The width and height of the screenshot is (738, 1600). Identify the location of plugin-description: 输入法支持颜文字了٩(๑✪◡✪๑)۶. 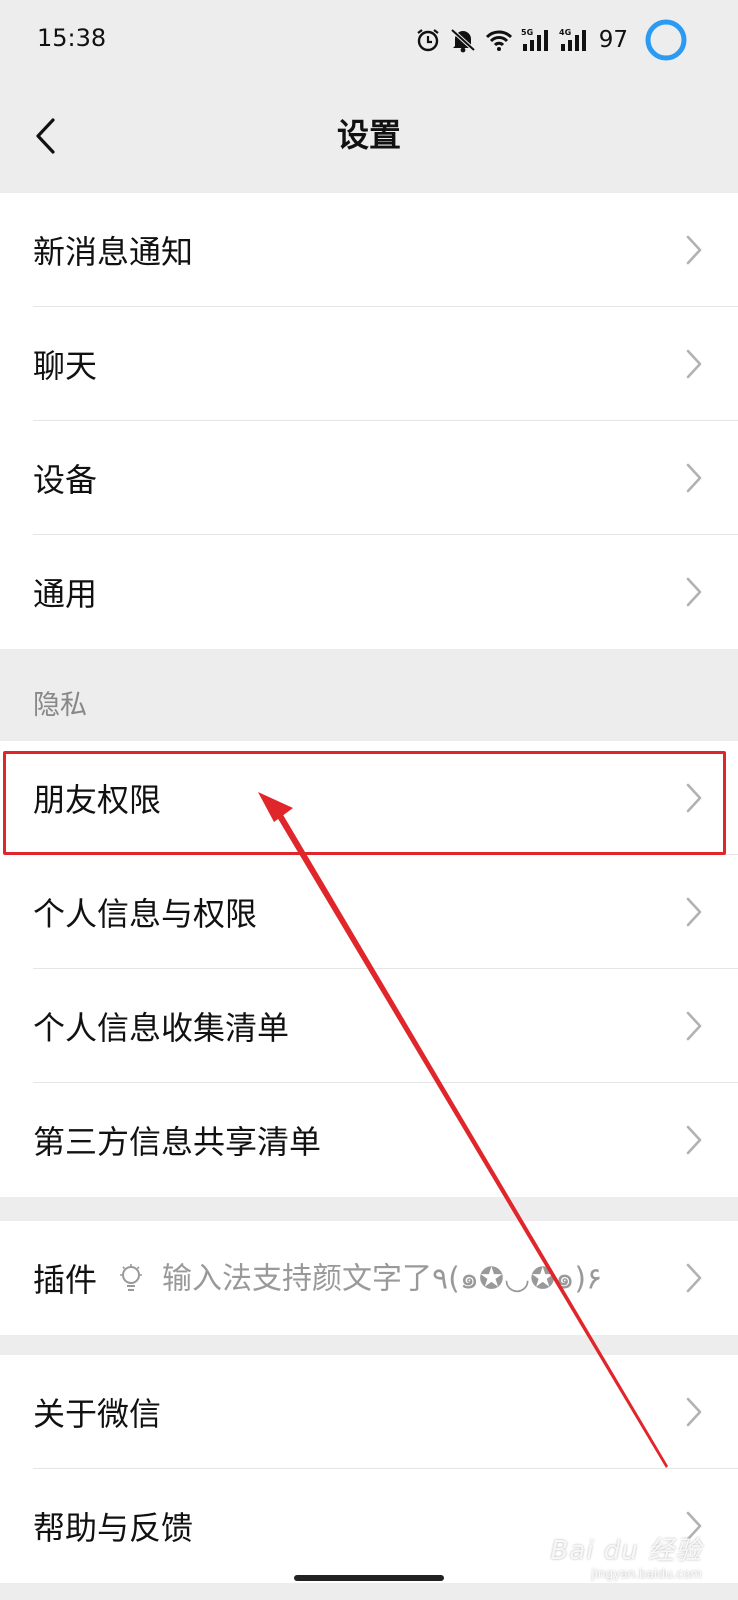
(382, 1279).